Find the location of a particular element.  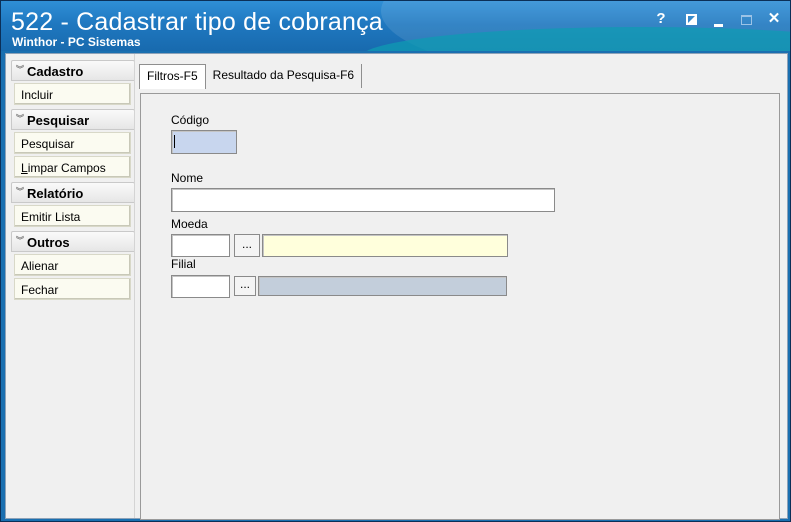

tab-resultado-pesquisa: Resultado da Pesquisa-F6 is located at coordinates (284, 76).